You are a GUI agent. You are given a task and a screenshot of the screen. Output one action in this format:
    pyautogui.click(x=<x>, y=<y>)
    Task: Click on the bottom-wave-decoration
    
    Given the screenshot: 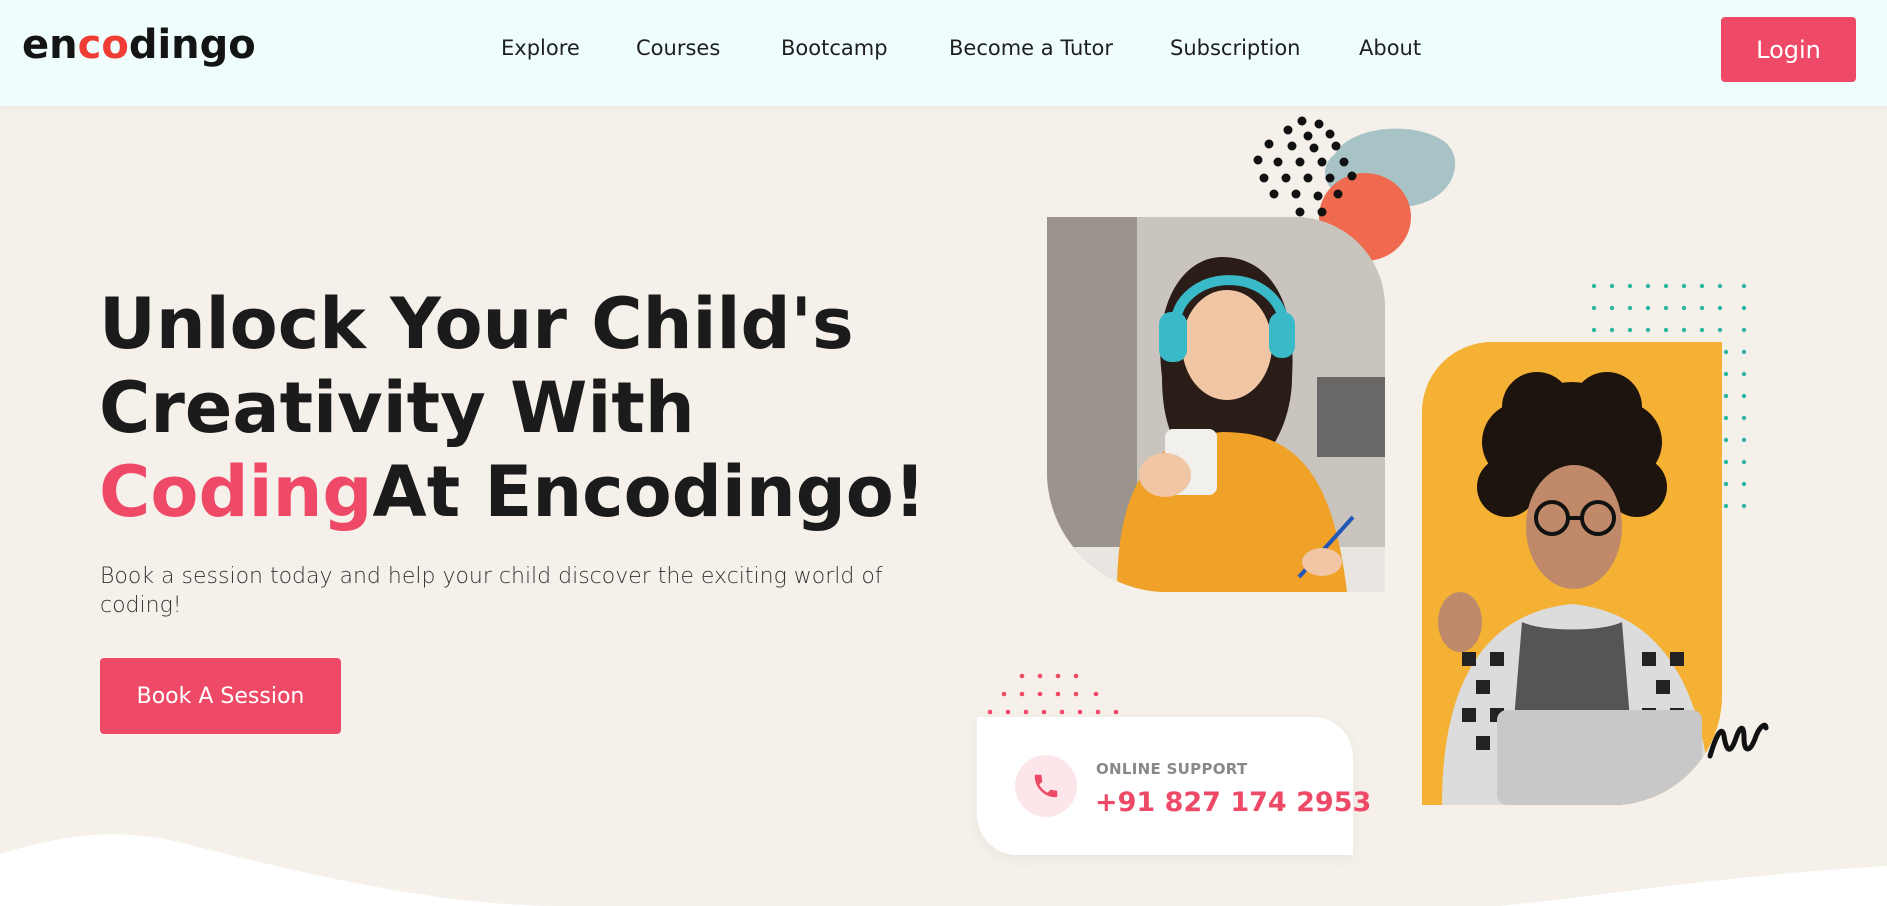 What is the action you would take?
    pyautogui.click(x=943, y=870)
    